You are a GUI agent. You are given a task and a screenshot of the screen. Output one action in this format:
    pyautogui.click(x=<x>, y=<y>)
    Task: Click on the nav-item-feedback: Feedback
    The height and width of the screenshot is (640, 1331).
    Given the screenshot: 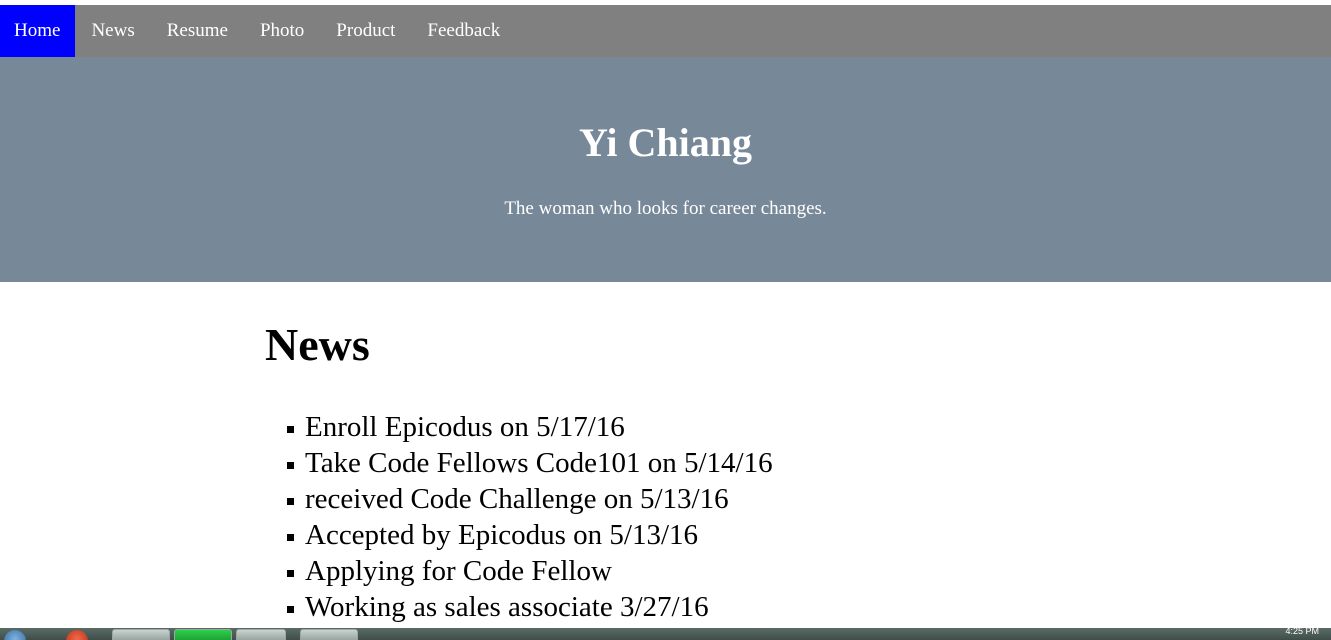 What is the action you would take?
    pyautogui.click(x=463, y=31)
    